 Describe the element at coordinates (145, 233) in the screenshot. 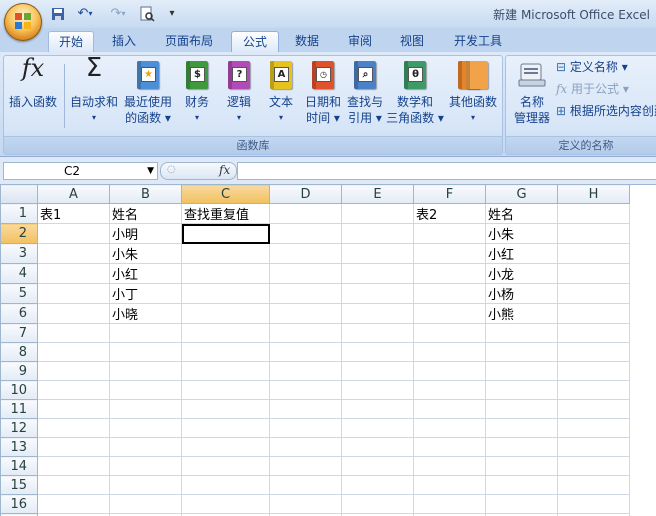

I see `cell: 小明` at that location.